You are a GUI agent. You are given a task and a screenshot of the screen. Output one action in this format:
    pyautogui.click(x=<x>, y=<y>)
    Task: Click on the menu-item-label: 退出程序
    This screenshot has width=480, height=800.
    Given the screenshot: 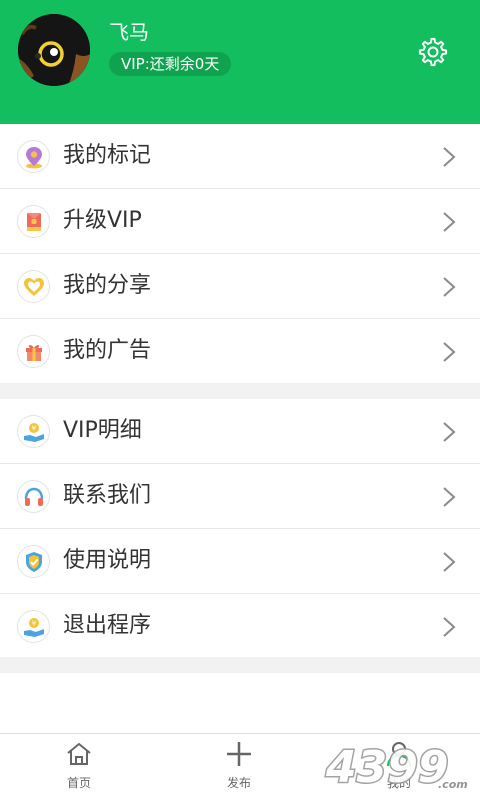 What is the action you would take?
    pyautogui.click(x=107, y=625)
    